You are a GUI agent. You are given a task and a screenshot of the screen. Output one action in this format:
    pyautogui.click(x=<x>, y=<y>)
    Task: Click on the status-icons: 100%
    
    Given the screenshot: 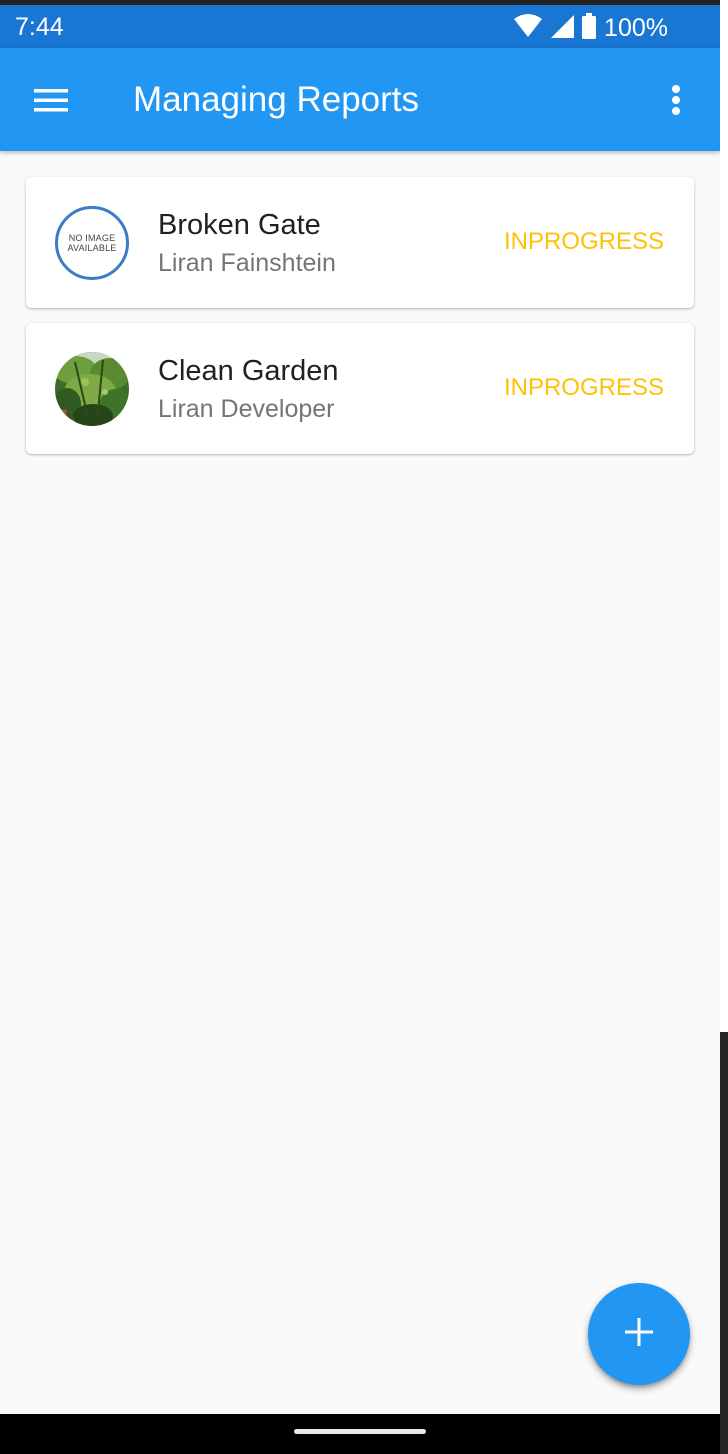 What is the action you would take?
    pyautogui.click(x=591, y=28)
    